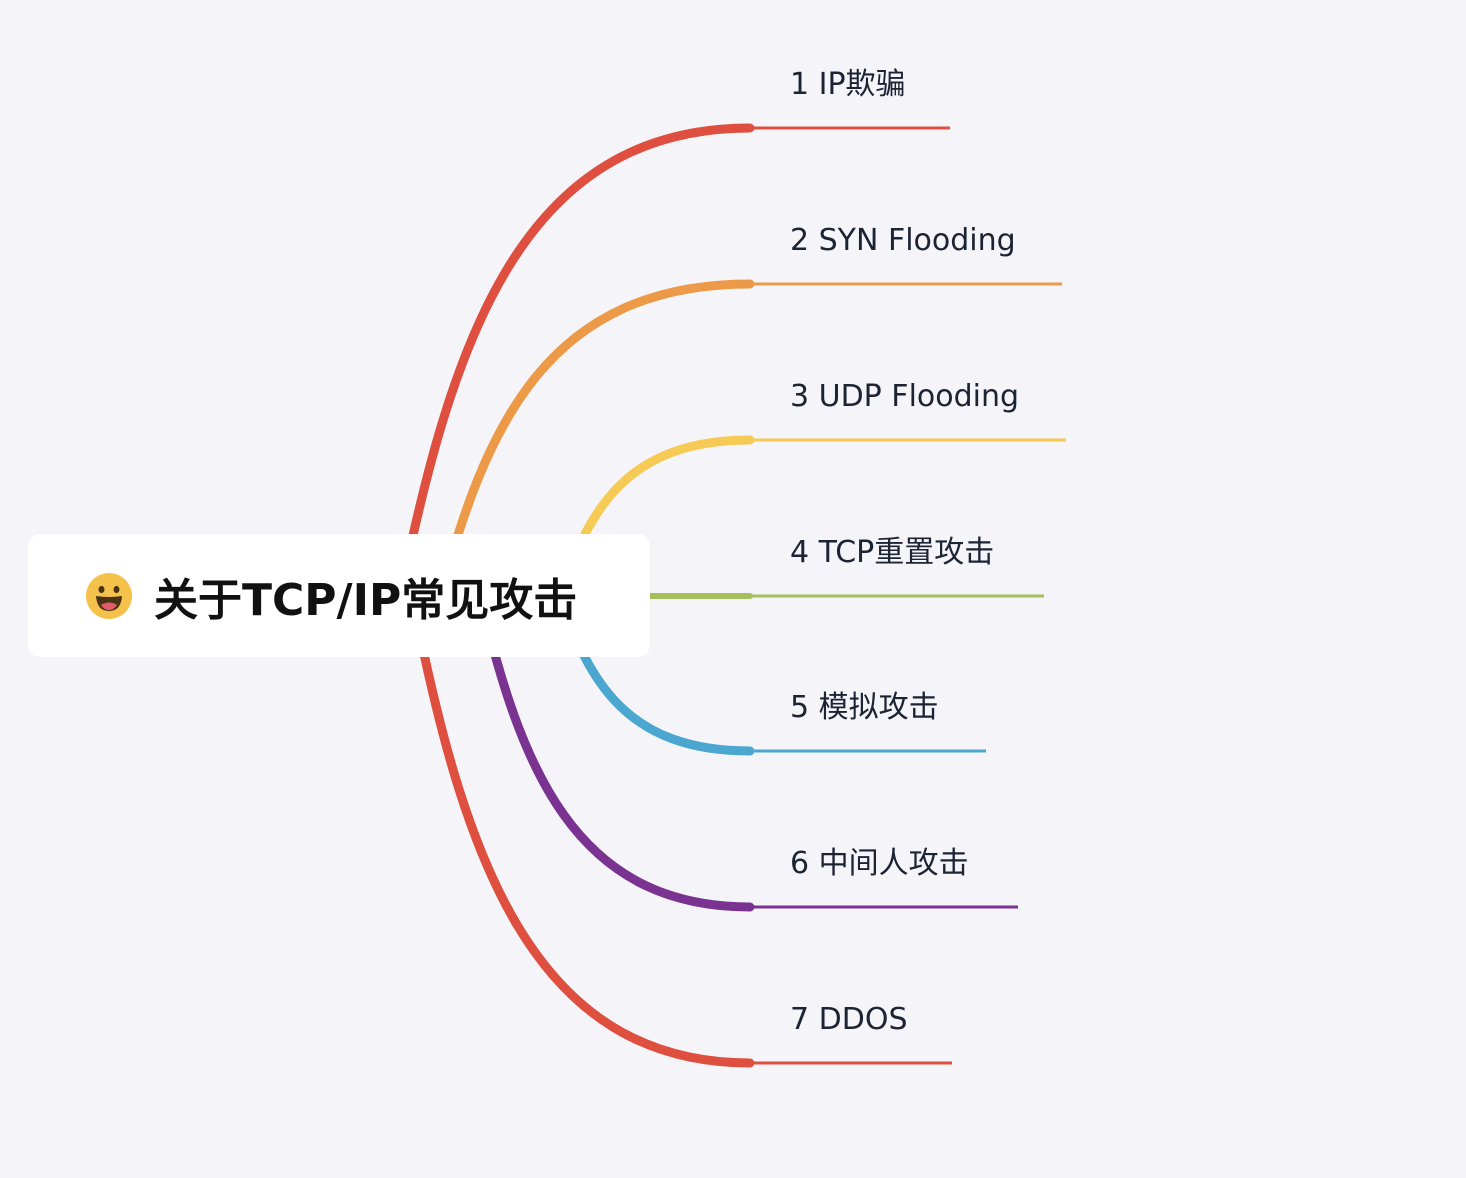 This screenshot has width=1466, height=1178. What do you see at coordinates (848, 1020) in the screenshot?
I see `branch-topic: 7 DDOS` at bounding box center [848, 1020].